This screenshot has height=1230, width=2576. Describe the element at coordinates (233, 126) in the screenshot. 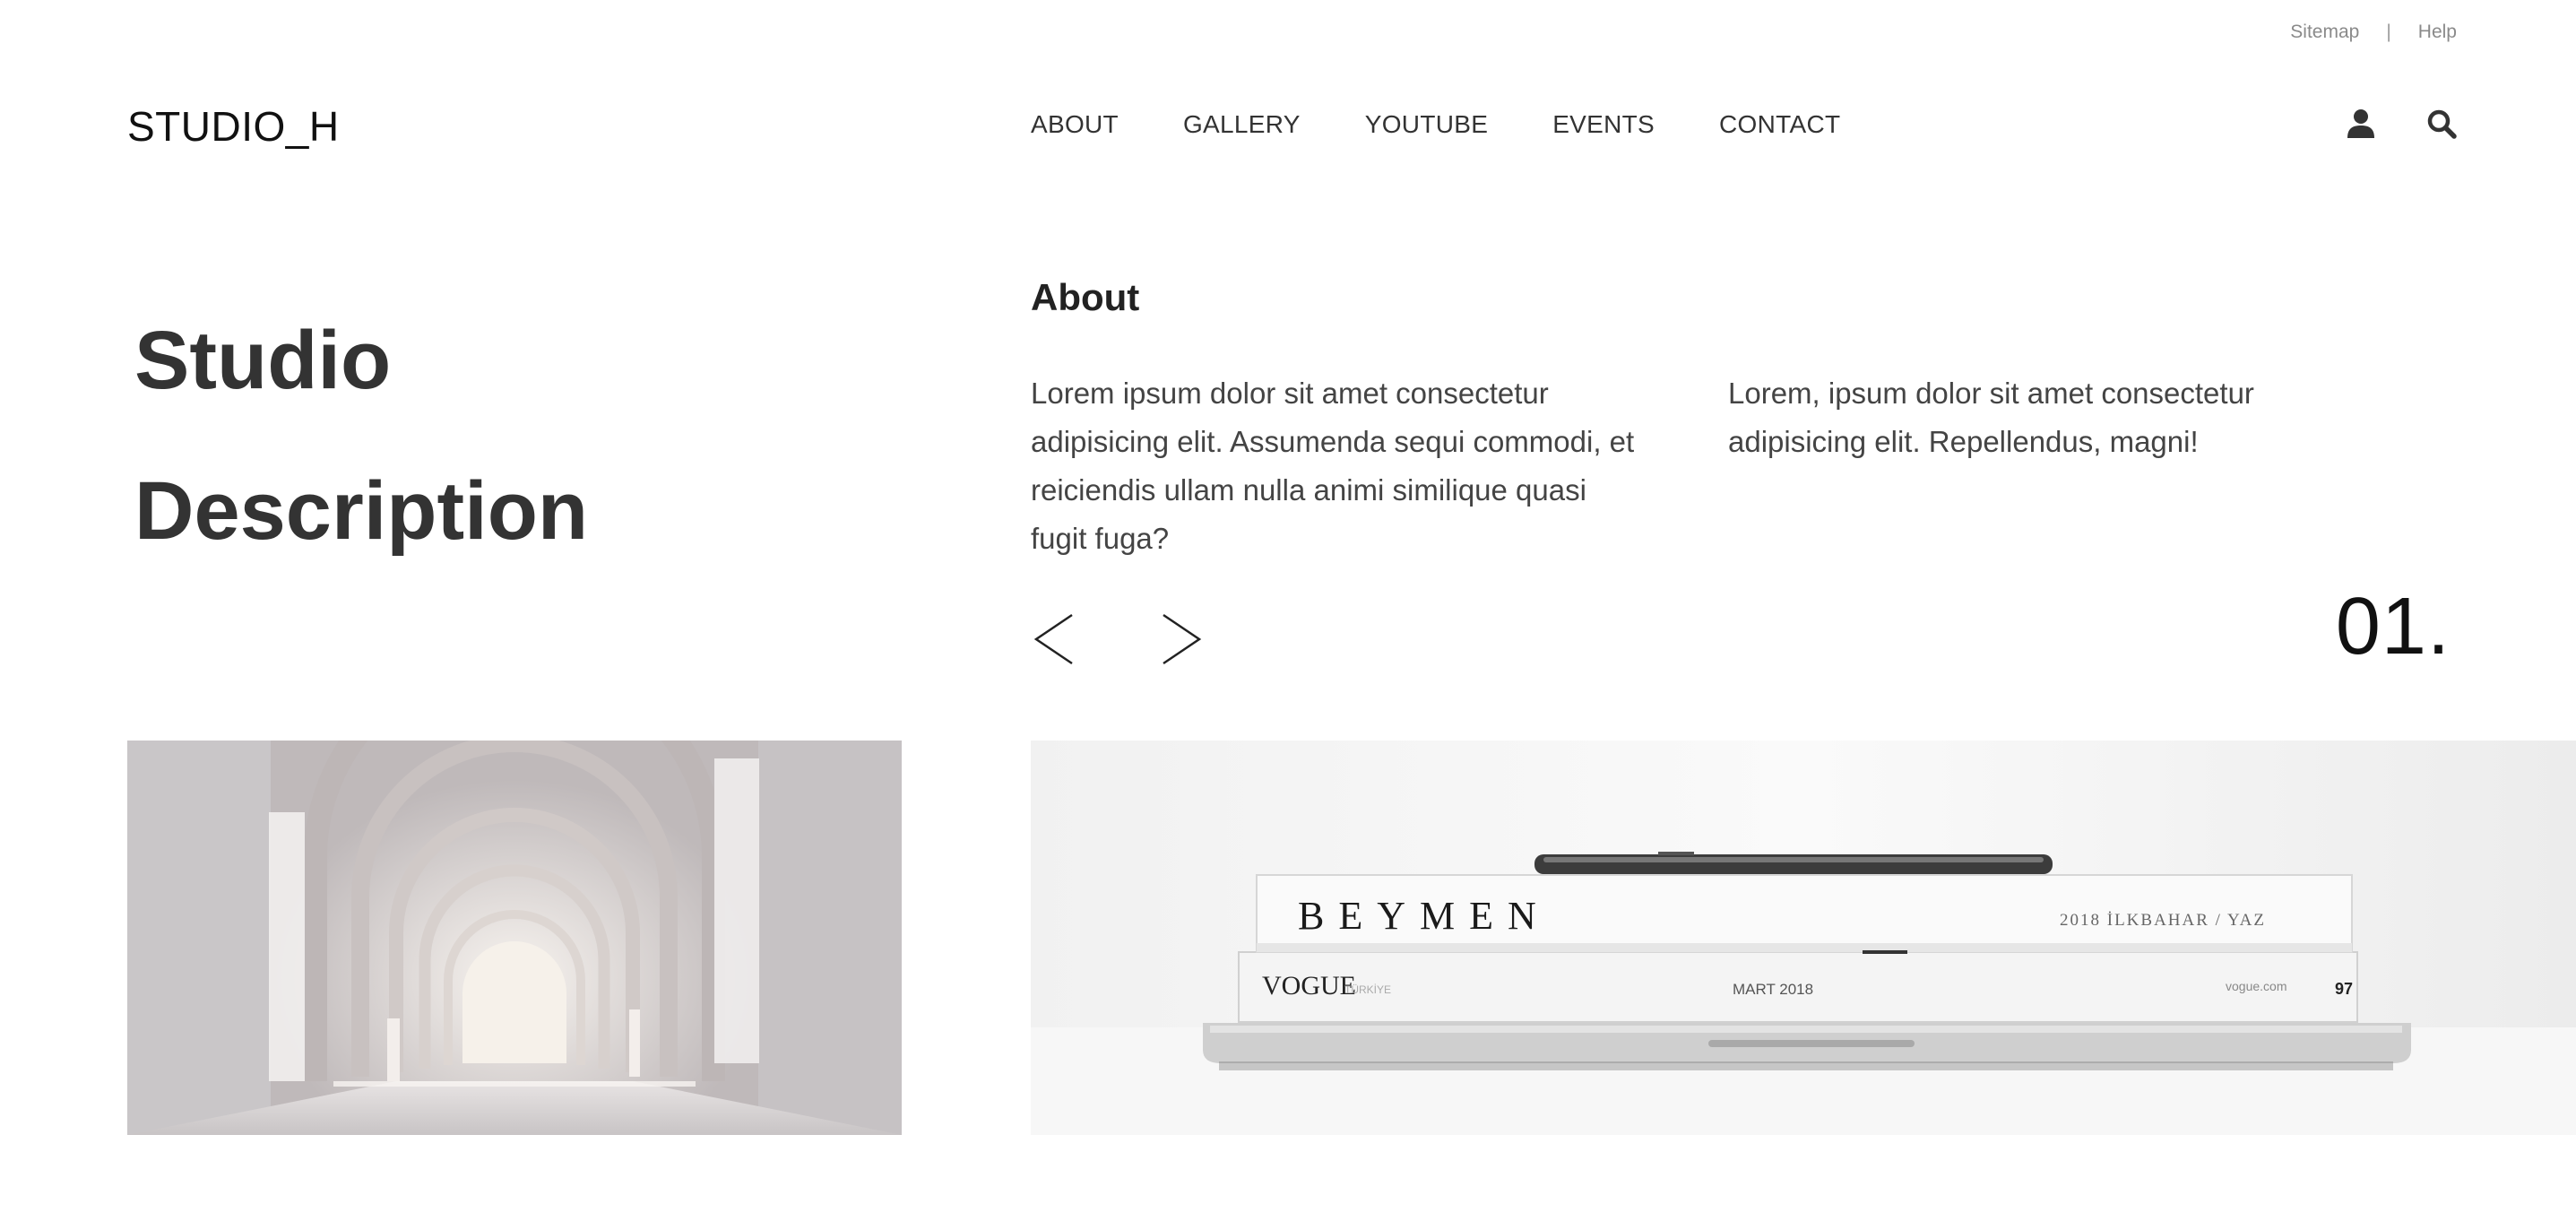

I see `site-logo: STUDIO_H` at that location.